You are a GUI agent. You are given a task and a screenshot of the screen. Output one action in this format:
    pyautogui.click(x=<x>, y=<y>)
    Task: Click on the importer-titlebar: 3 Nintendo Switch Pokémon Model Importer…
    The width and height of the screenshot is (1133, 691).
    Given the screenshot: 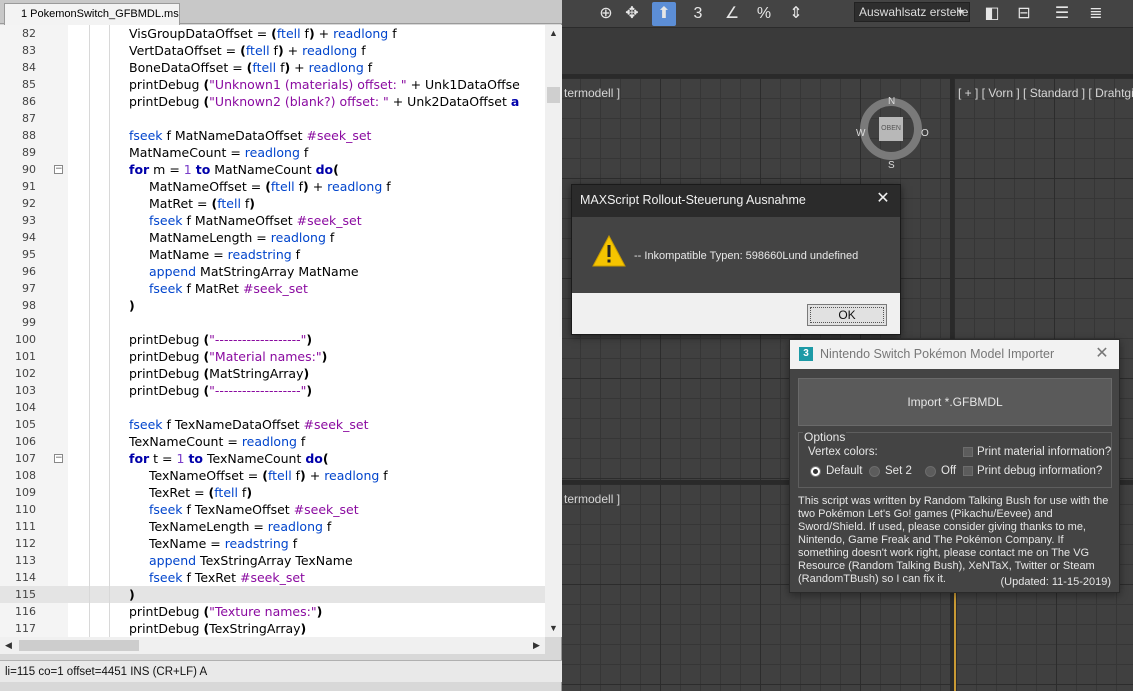 What is the action you would take?
    pyautogui.click(x=954, y=354)
    